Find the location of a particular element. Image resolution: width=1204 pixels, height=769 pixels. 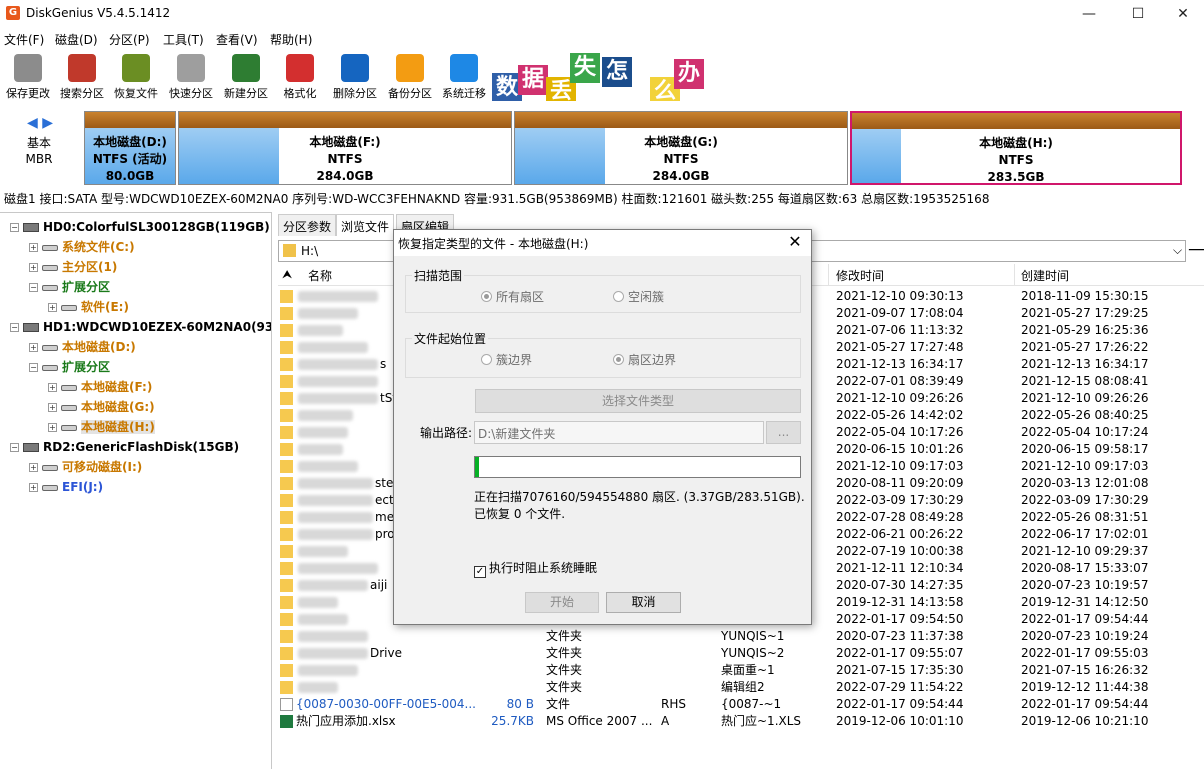

toolbar-button-0: 保存更改 is located at coordinates (28, 77).